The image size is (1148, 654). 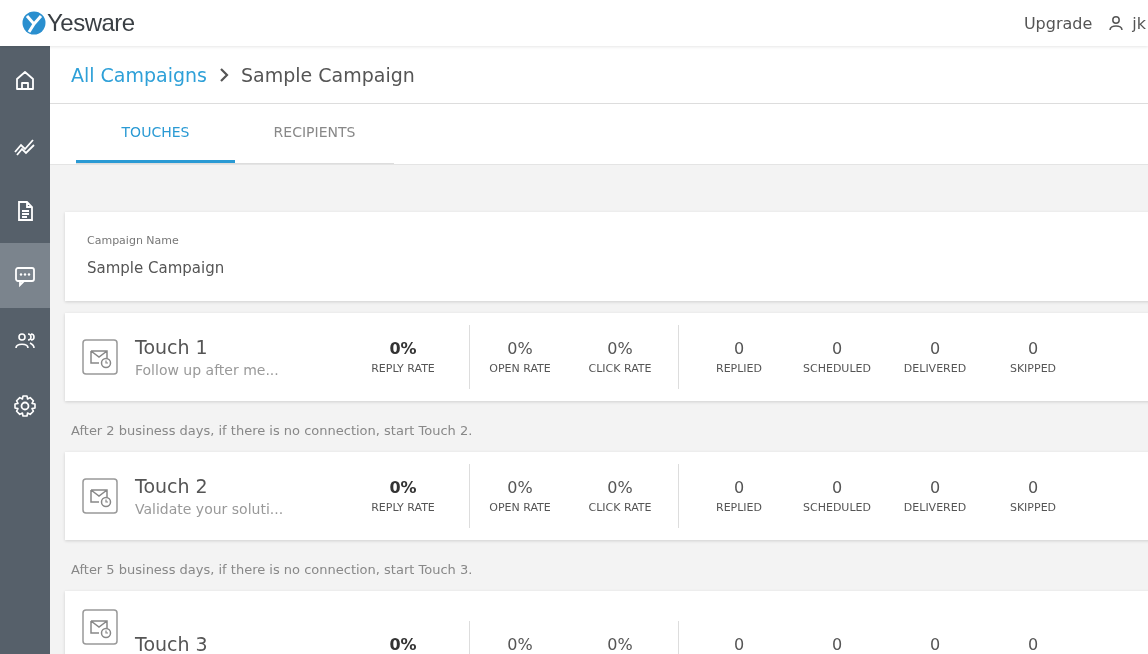 I want to click on touch-card: Touch 1 Follow up after me... 0% REPLY RATE 0% OPEN RATE 0% CLICK RATE 0 REPLIED 0 SCHEDULED 0 DELIVERED 0 SKIPPED, so click(x=606, y=357).